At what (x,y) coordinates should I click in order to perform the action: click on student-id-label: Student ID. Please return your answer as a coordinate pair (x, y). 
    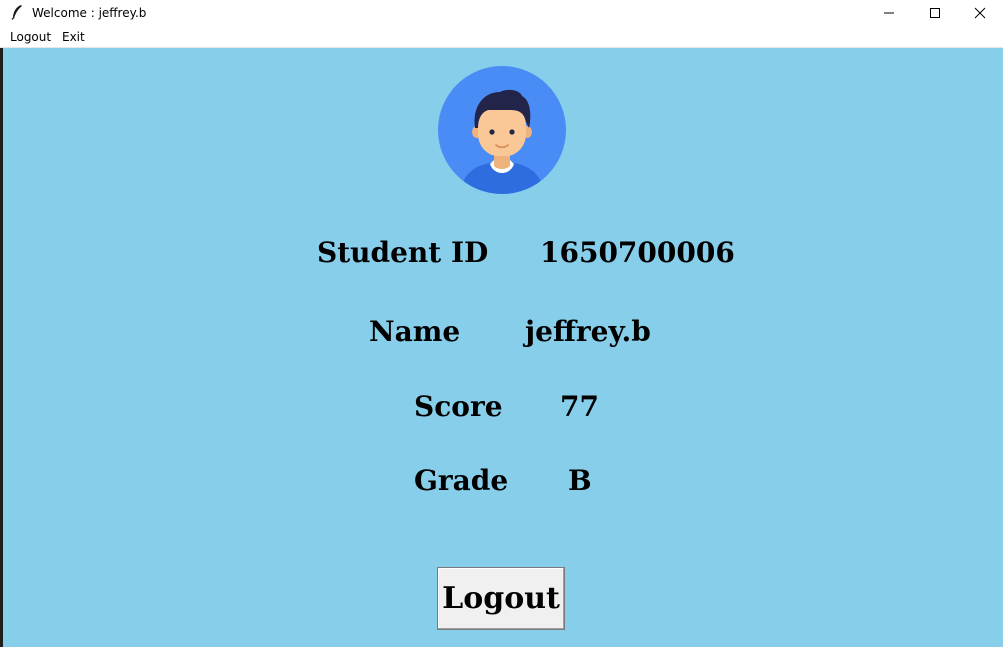
    Looking at the image, I should click on (403, 252).